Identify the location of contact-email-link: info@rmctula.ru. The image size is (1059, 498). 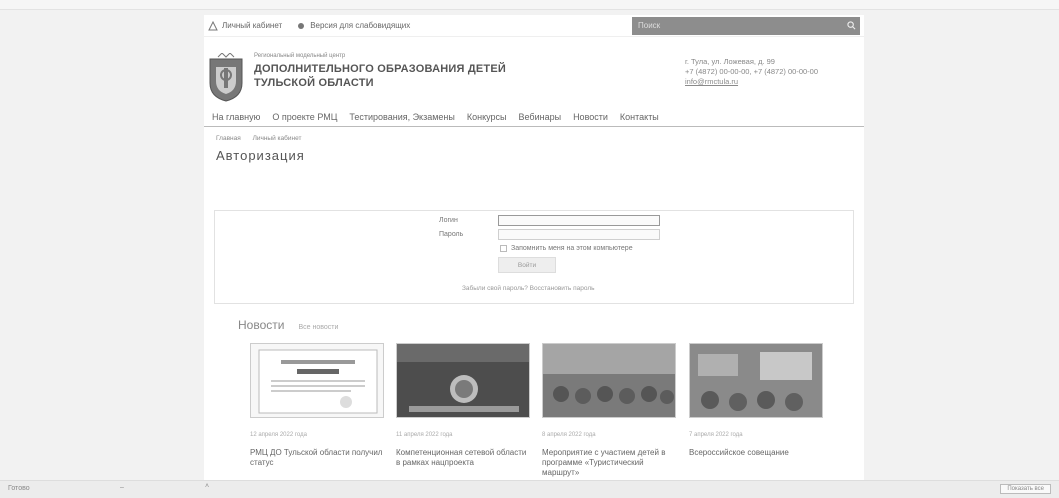
(772, 82).